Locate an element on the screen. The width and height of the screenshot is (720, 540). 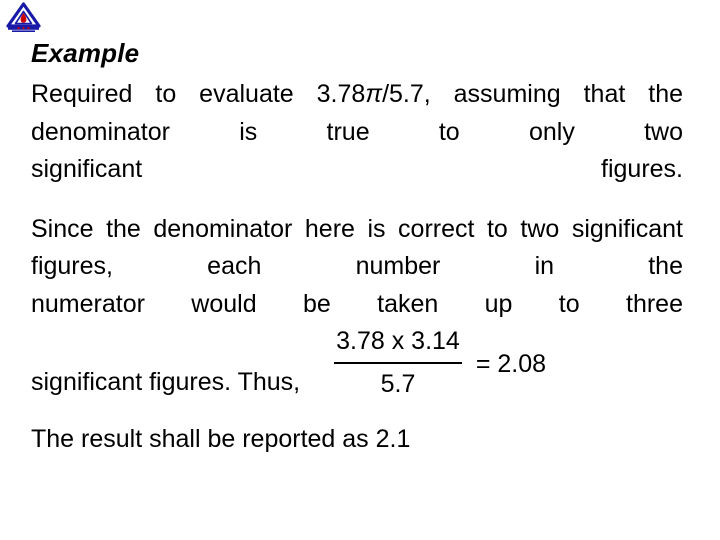
paragraph-conclusion: The result shall be reported as 2.1 is located at coordinates (221, 439).